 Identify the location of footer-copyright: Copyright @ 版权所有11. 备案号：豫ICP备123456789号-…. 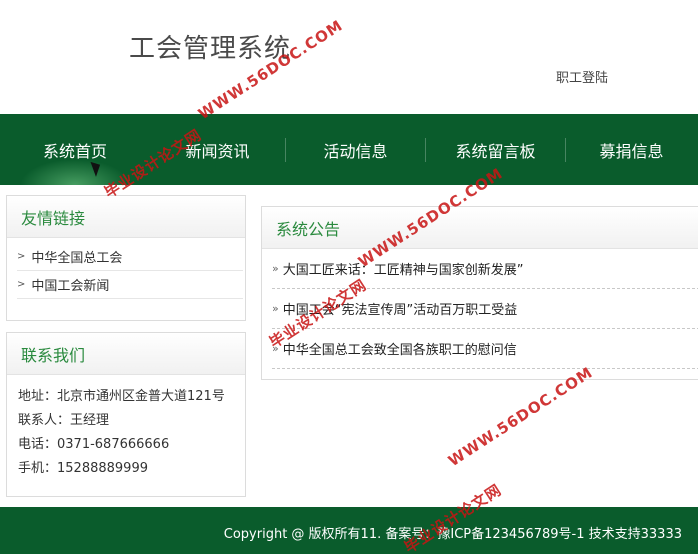
(452, 534).